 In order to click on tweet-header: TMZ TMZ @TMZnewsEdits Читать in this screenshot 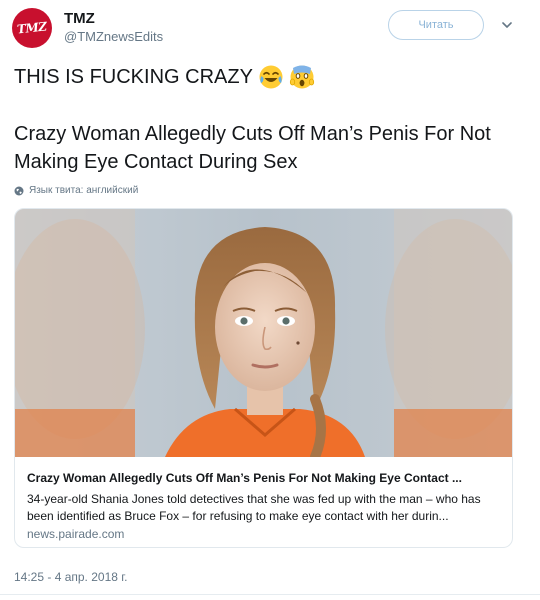, I will do `click(270, 28)`.